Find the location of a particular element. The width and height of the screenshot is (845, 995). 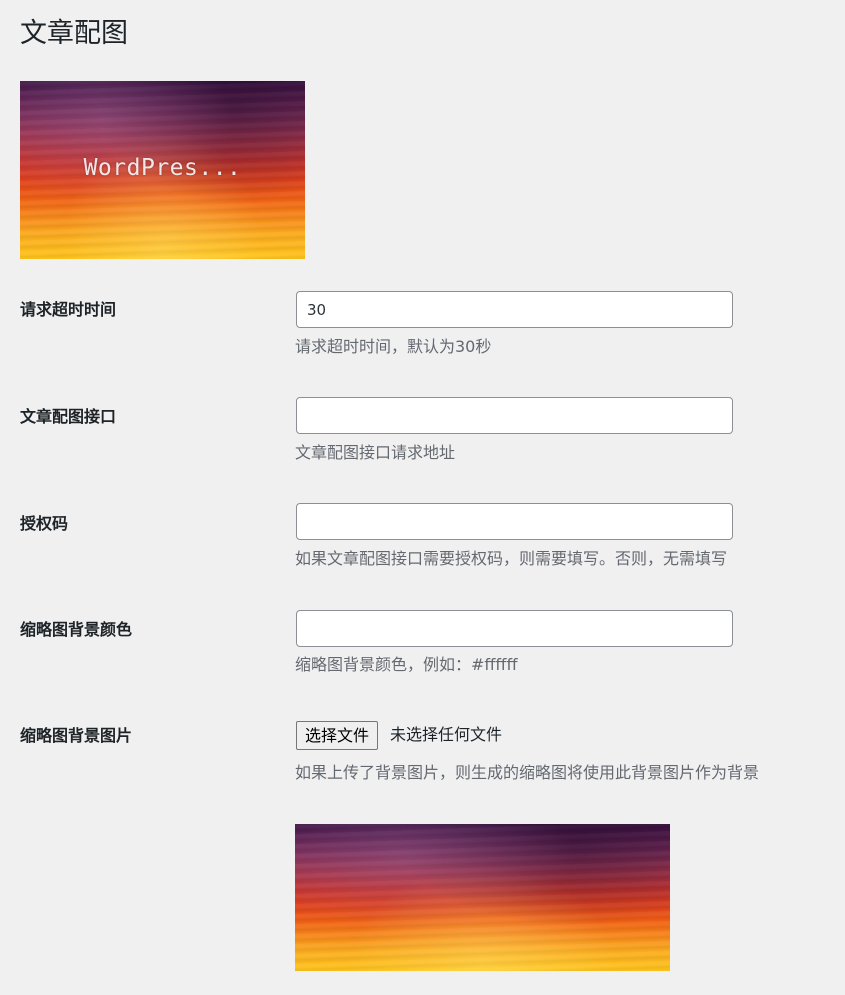

choose-file-button: 选择文件 is located at coordinates (337, 735).